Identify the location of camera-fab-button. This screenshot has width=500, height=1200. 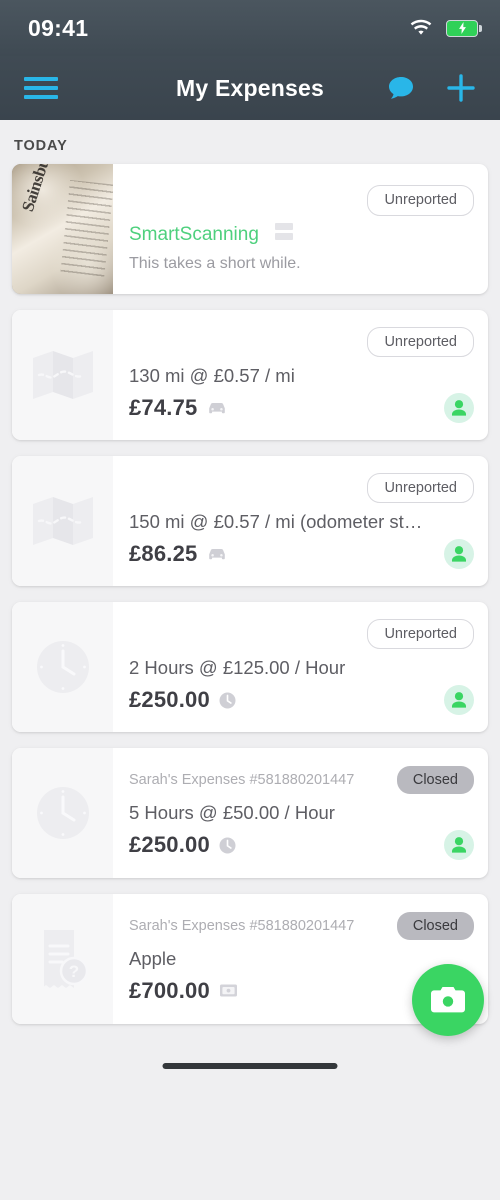
(448, 1000).